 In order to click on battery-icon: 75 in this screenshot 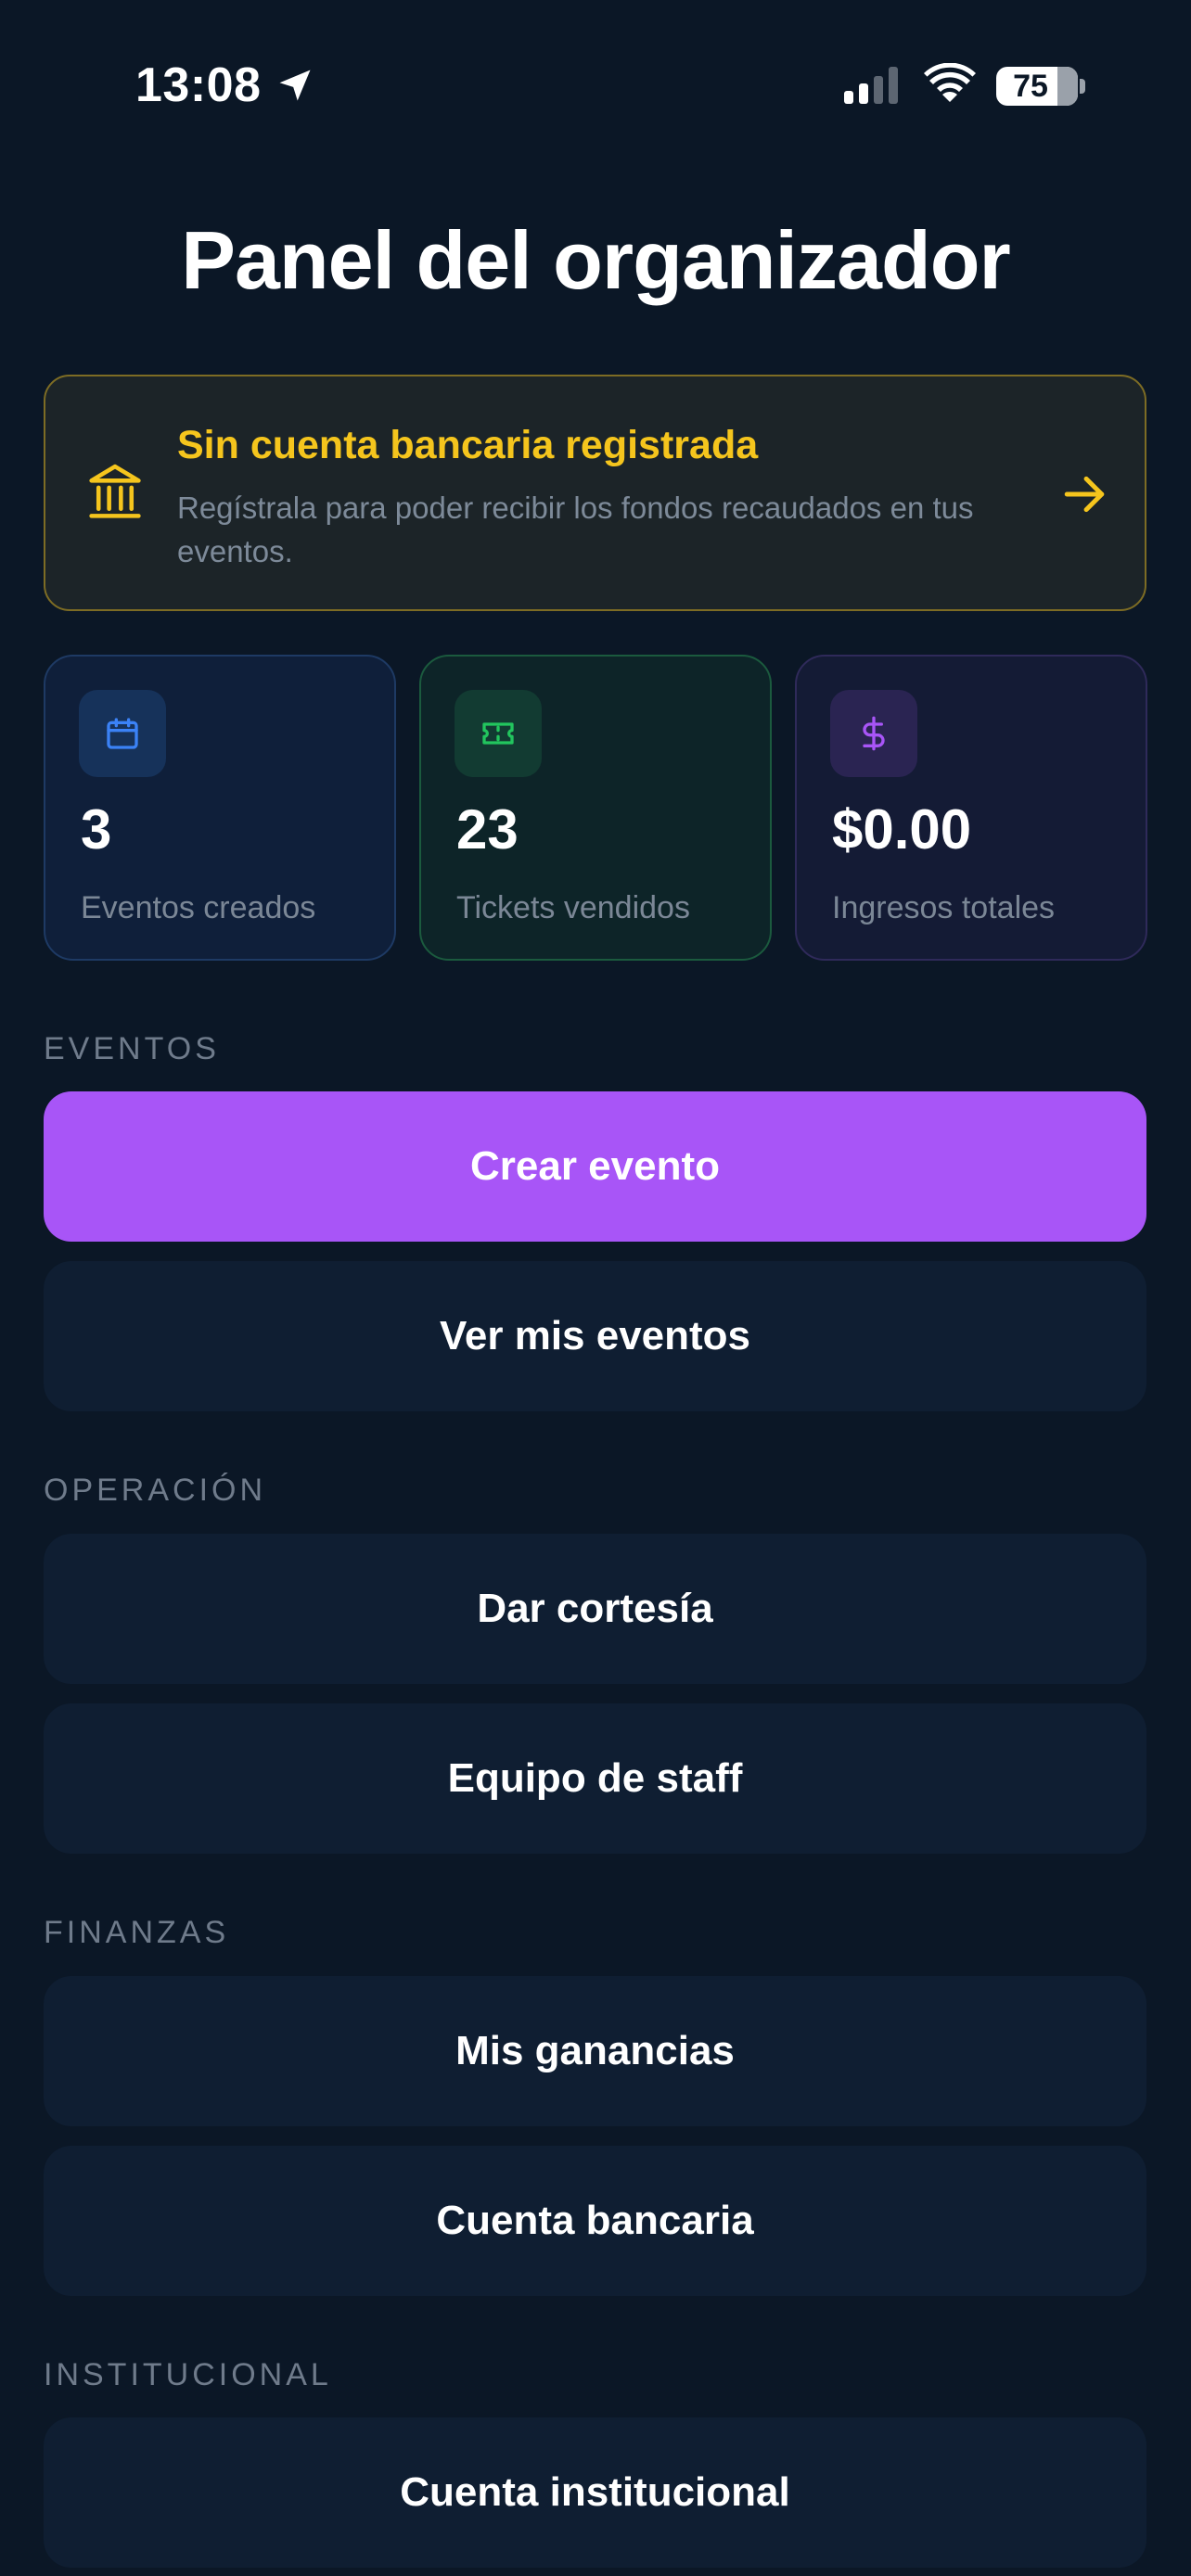, I will do `click(1037, 87)`.